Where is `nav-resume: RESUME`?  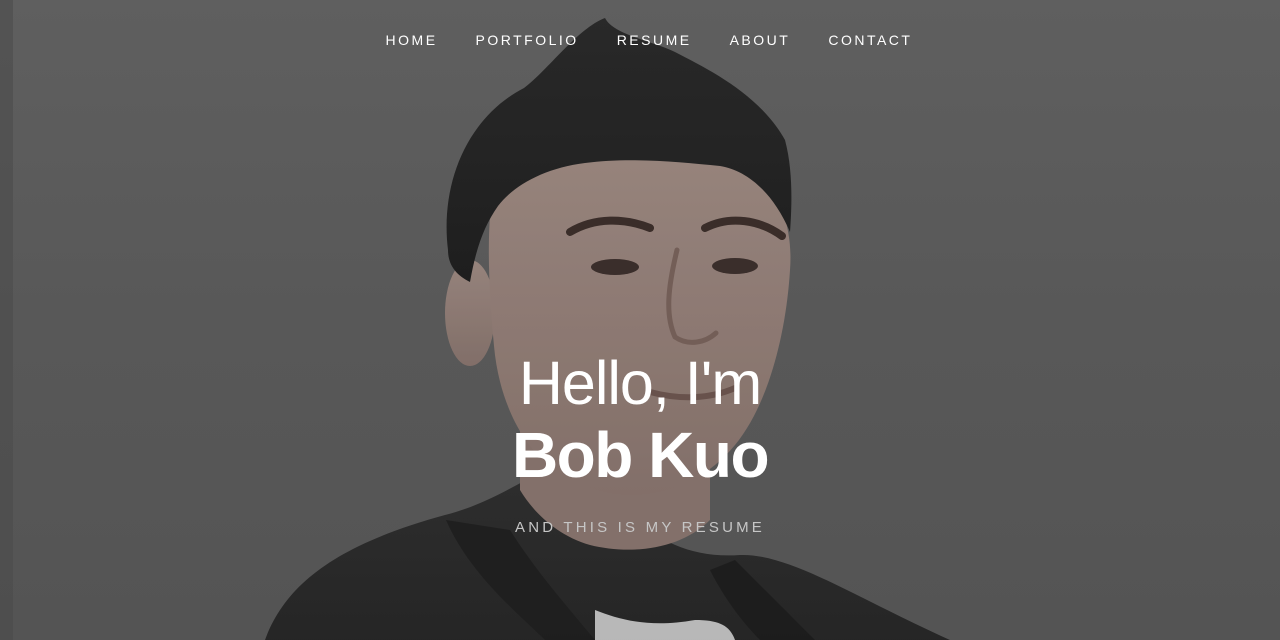
nav-resume: RESUME is located at coordinates (654, 40).